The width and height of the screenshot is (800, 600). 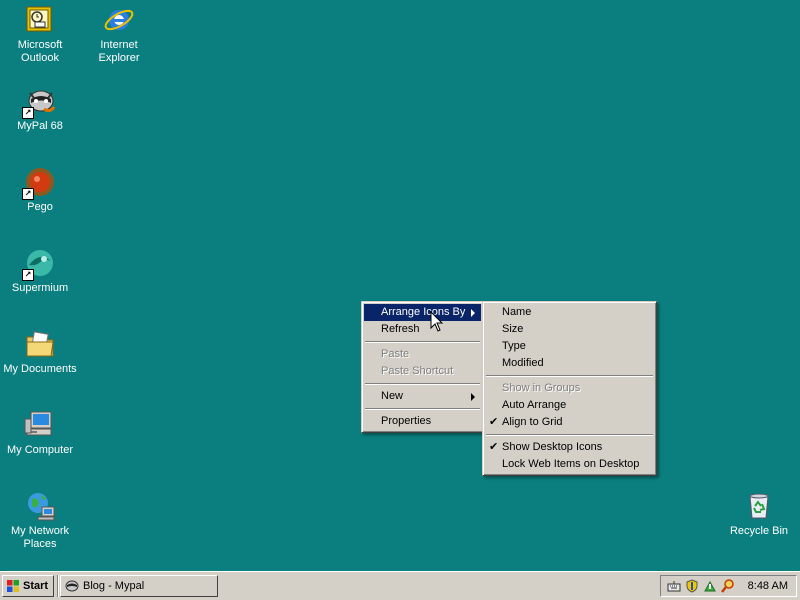 What do you see at coordinates (40, 207) in the screenshot?
I see `desktop-icon-label: Pego` at bounding box center [40, 207].